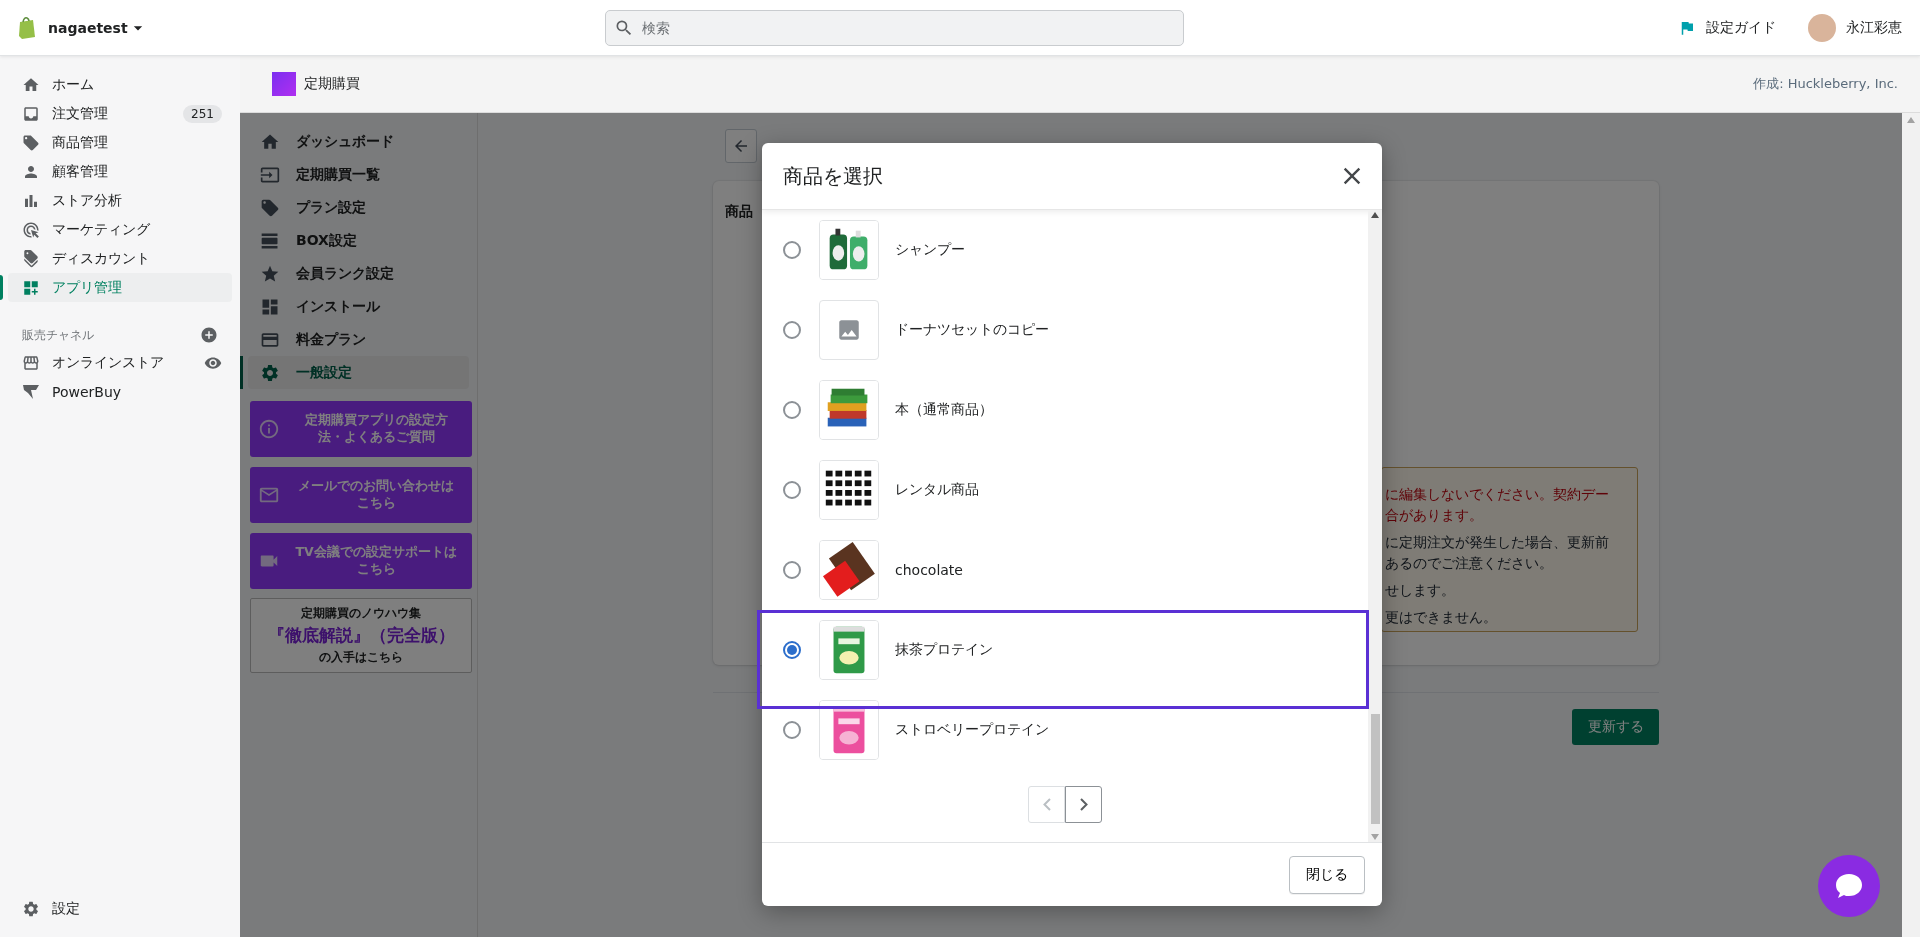 This screenshot has width=1920, height=937. What do you see at coordinates (1874, 27) in the screenshot?
I see `user-name: 永江彩恵` at bounding box center [1874, 27].